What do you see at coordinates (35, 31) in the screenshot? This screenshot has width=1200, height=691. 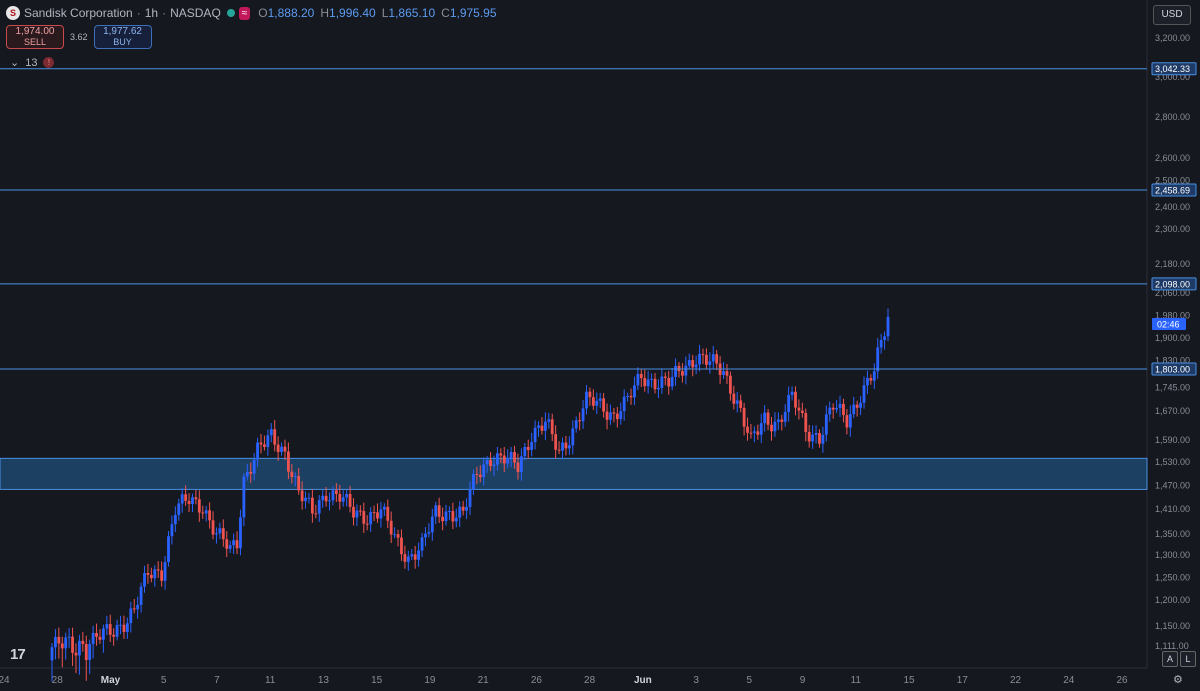 I see `sell-price: 1,974.00` at bounding box center [35, 31].